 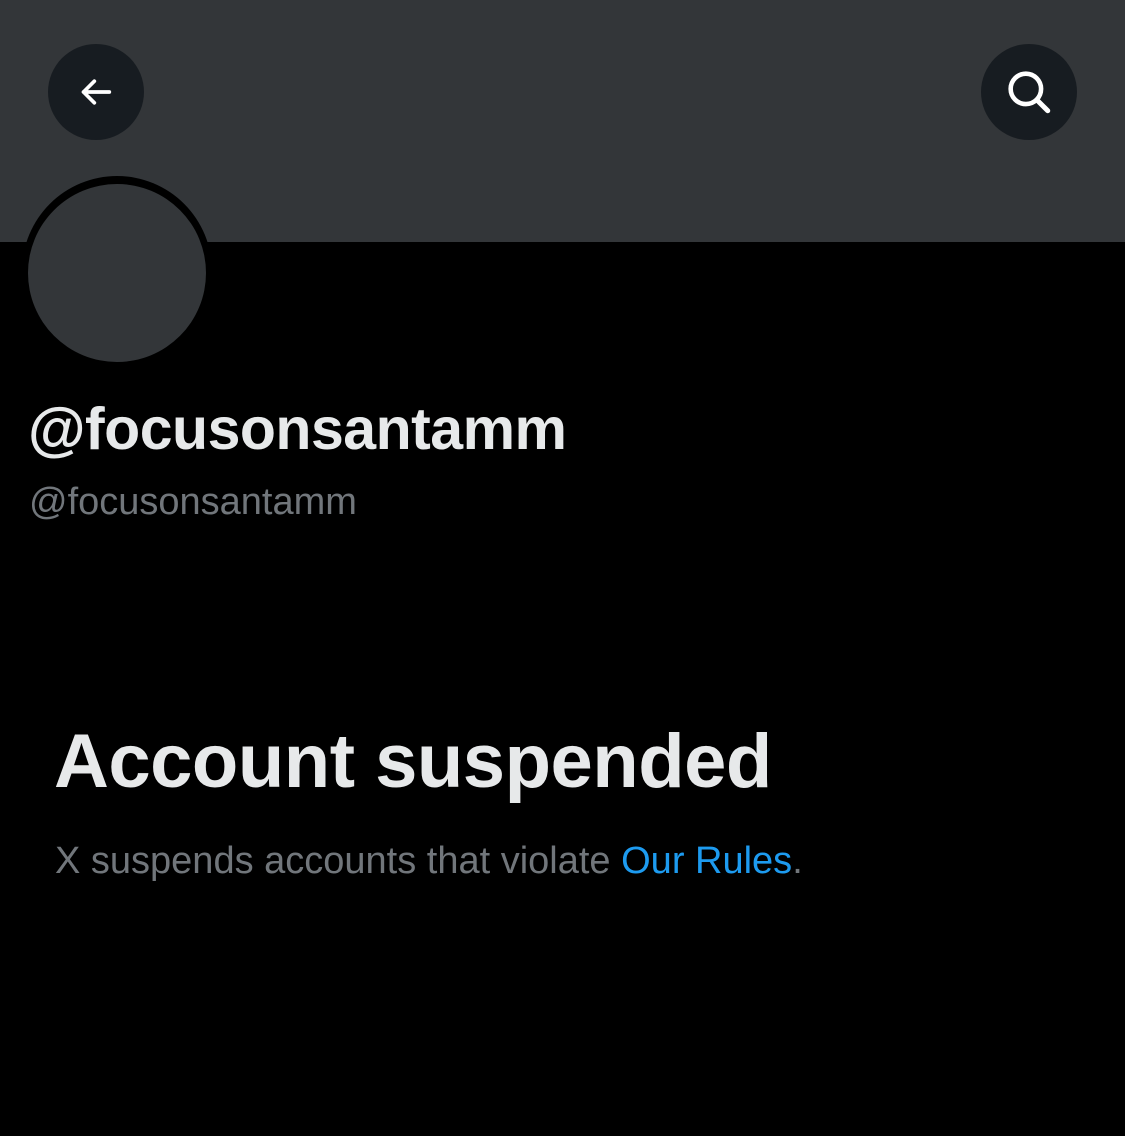 I want to click on search-button, so click(x=1029, y=92).